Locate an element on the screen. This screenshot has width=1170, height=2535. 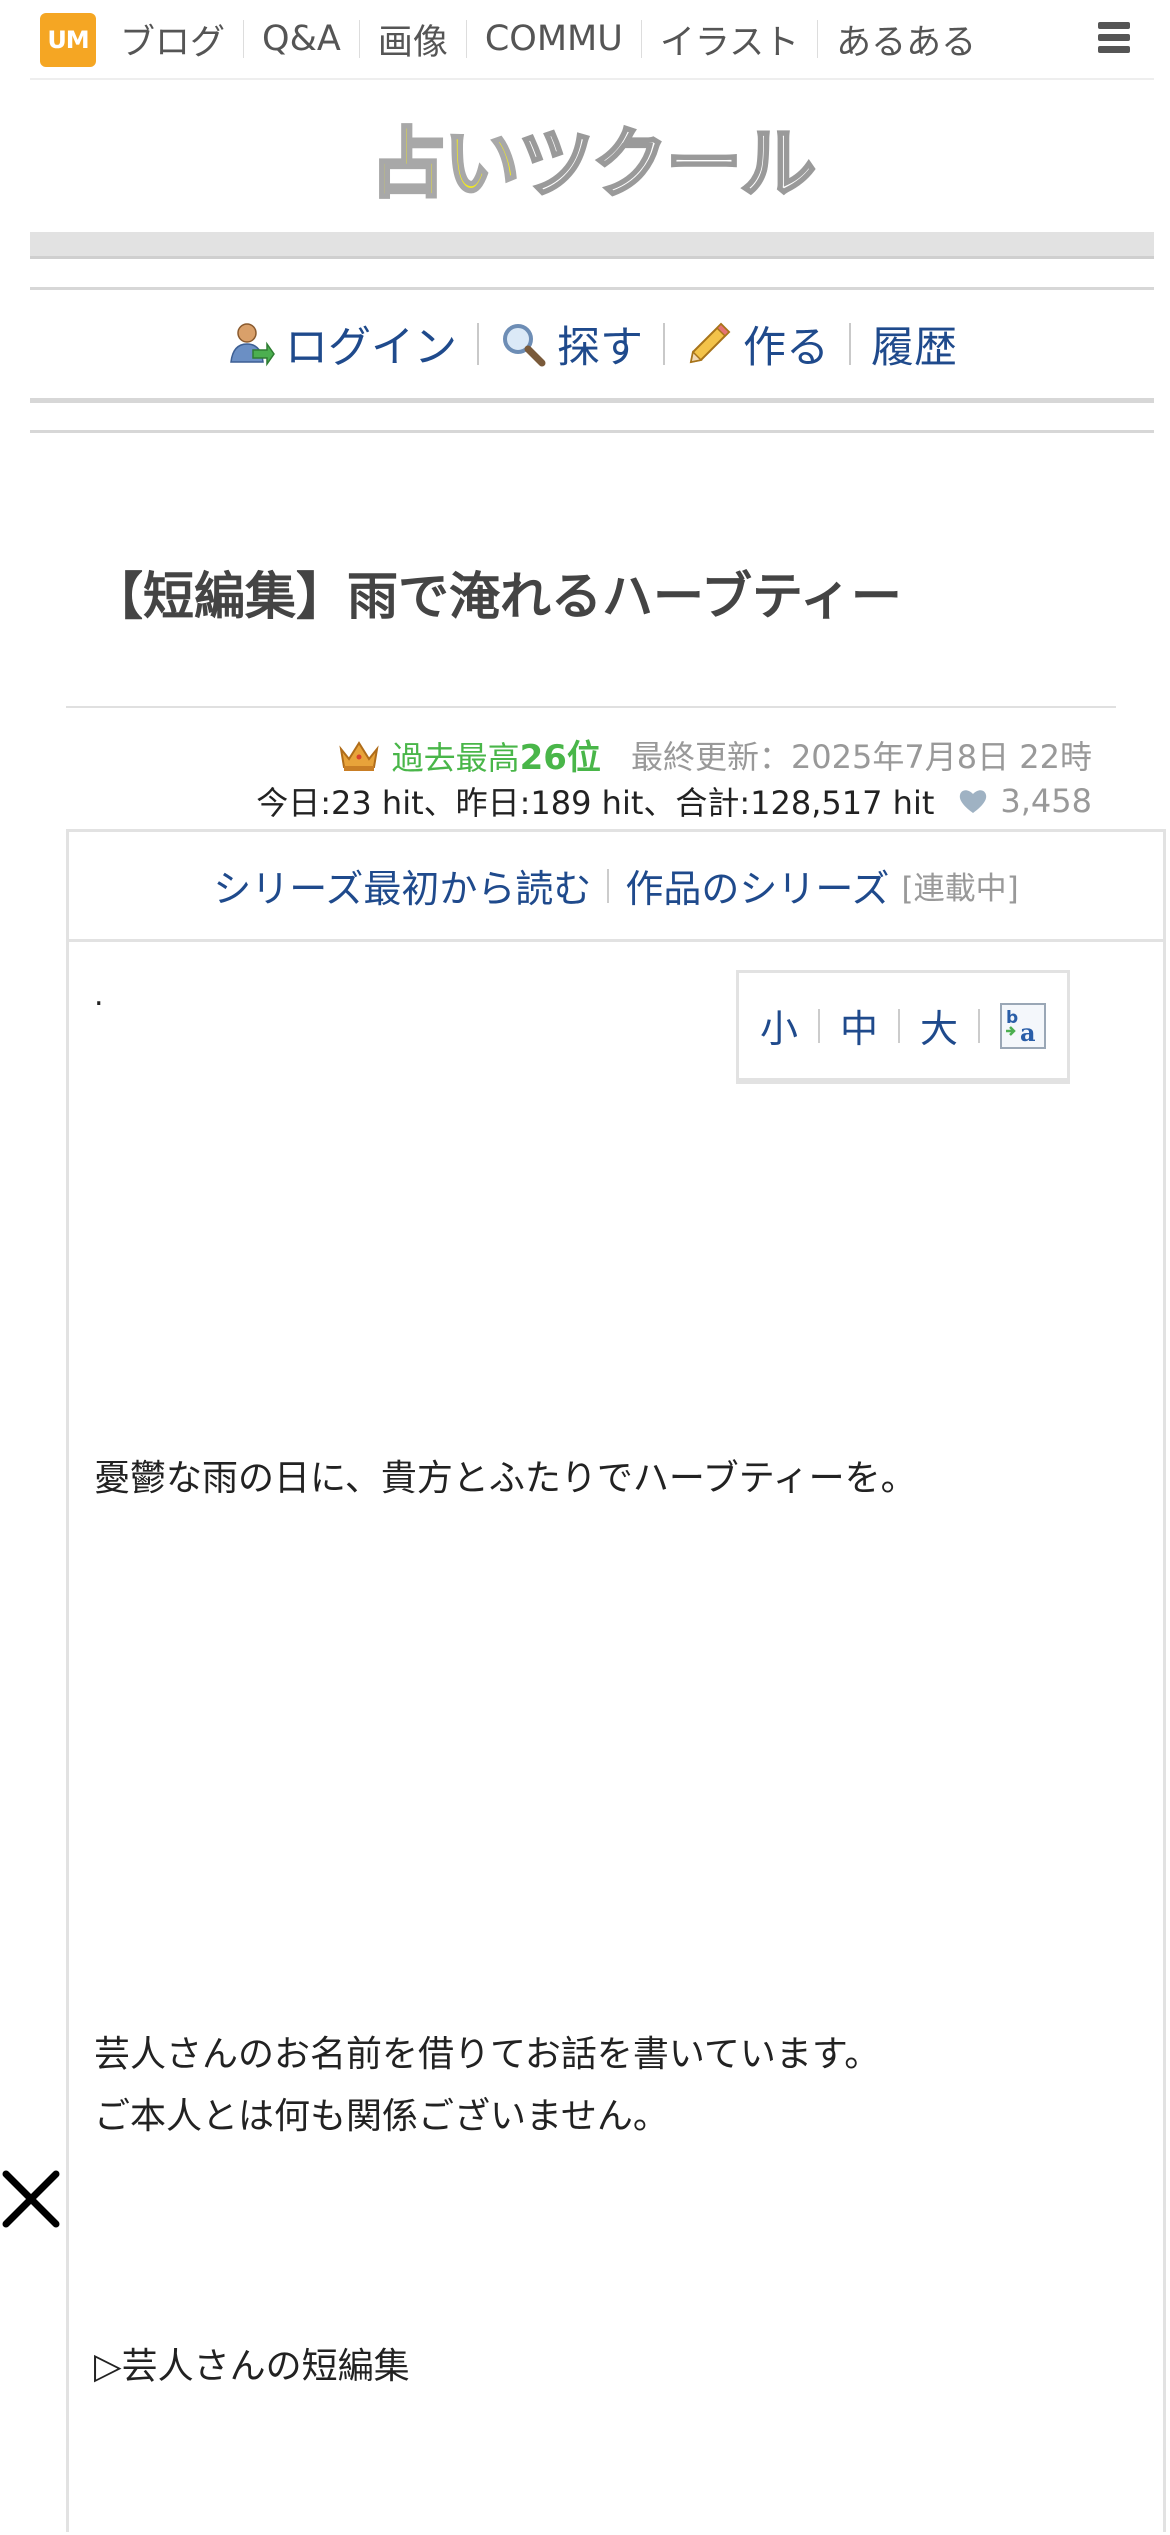
search-link: 探す is located at coordinates (571, 344).